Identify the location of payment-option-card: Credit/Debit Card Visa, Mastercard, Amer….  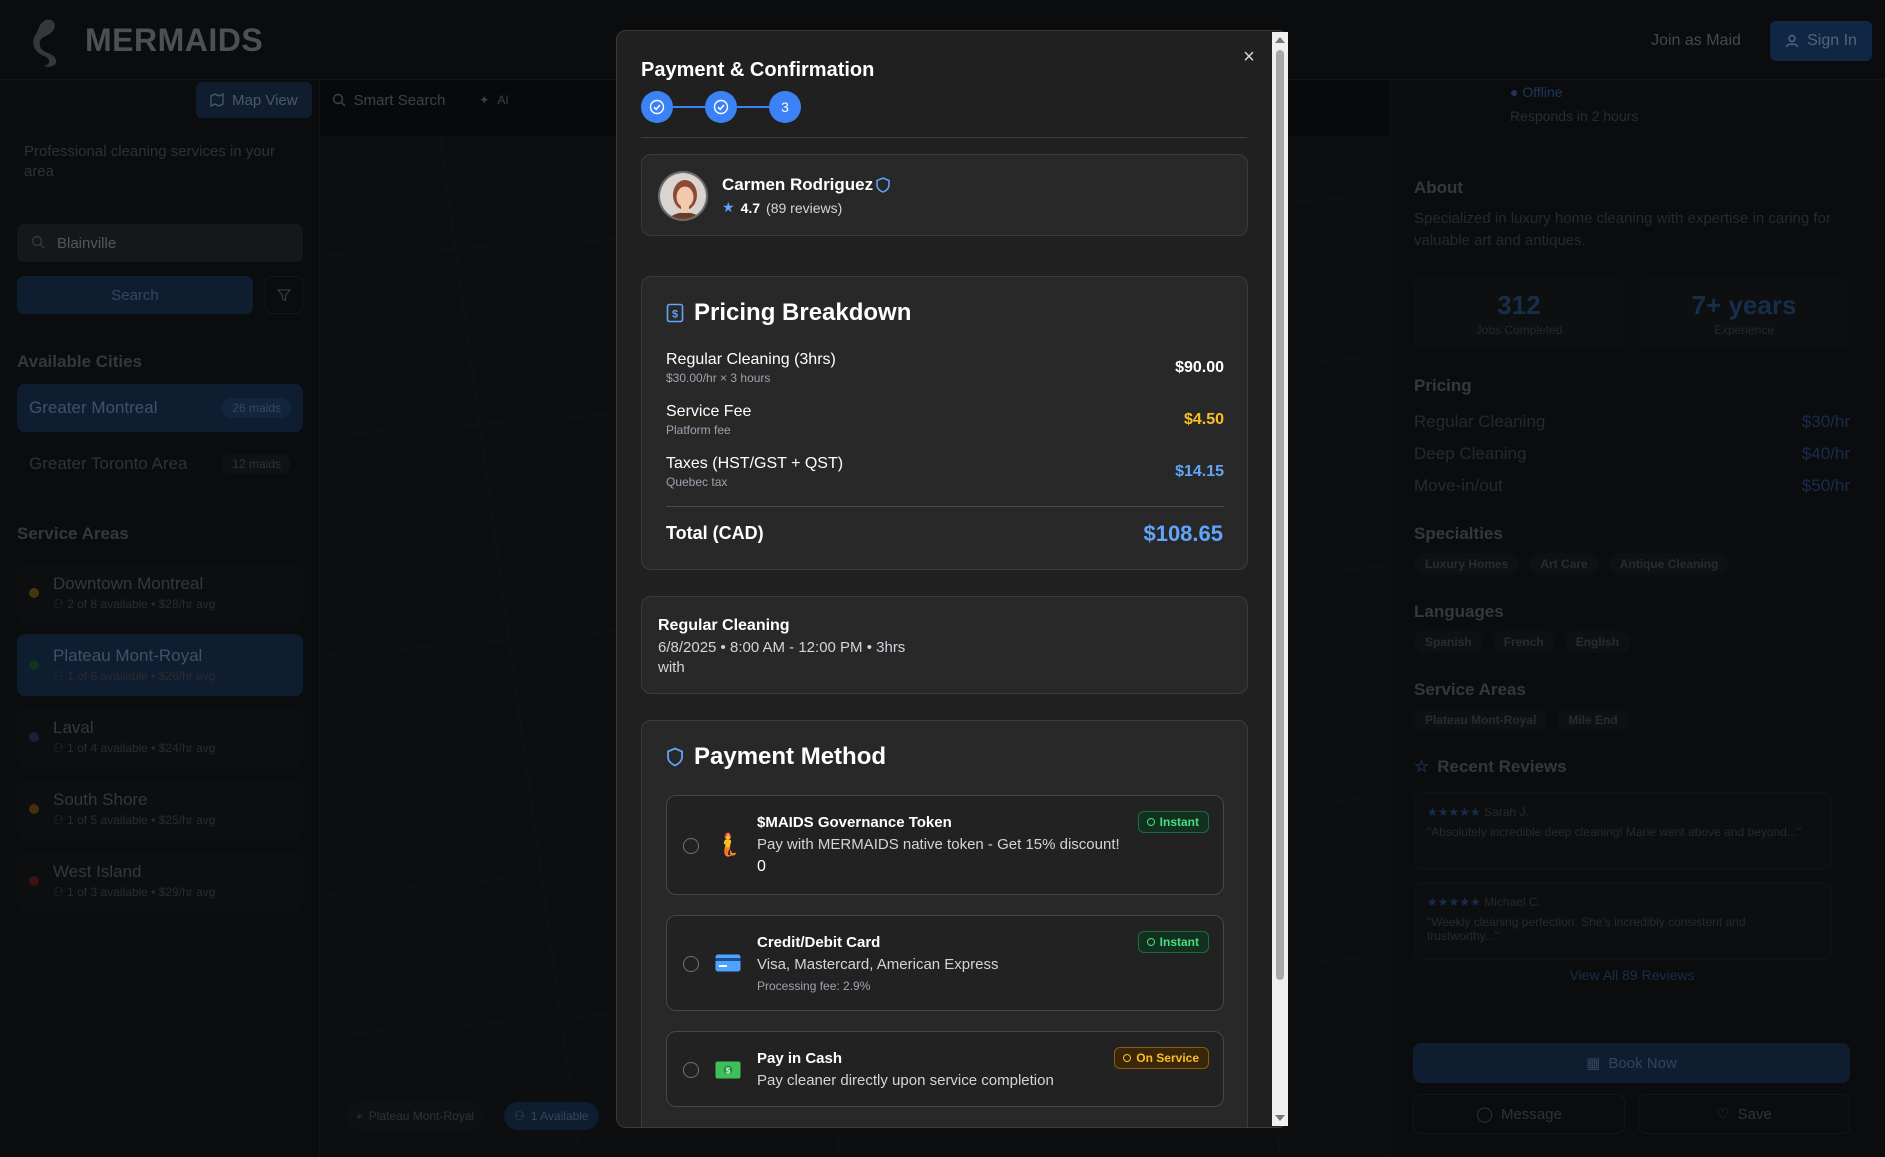
(945, 963).